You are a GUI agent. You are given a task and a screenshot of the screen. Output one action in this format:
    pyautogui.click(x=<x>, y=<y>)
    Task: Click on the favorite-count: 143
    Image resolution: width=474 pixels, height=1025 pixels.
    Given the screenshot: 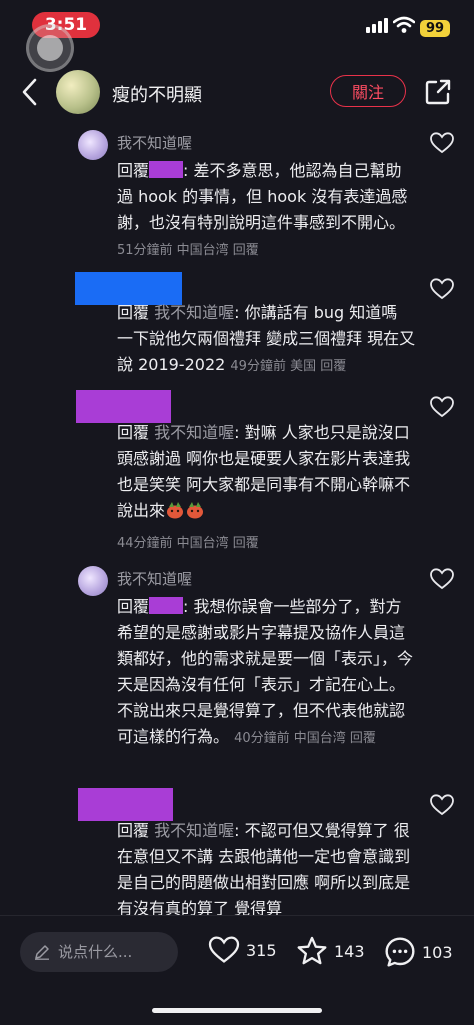 What is the action you would take?
    pyautogui.click(x=349, y=951)
    